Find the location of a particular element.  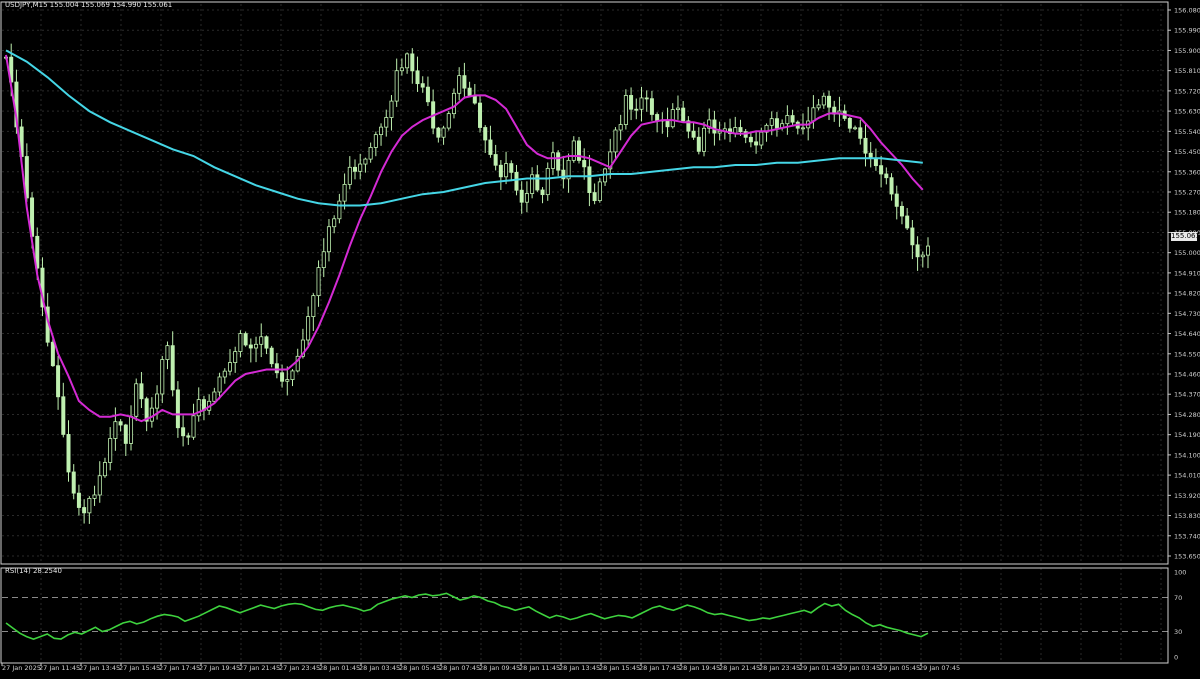

price-tick-label: 155.270 is located at coordinates (1187, 193).